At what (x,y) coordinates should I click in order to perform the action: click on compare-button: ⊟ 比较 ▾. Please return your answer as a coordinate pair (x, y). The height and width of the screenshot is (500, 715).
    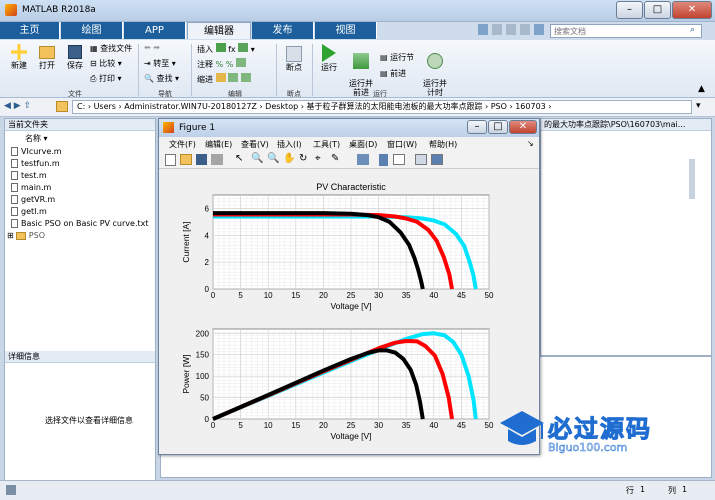
    Looking at the image, I should click on (106, 63).